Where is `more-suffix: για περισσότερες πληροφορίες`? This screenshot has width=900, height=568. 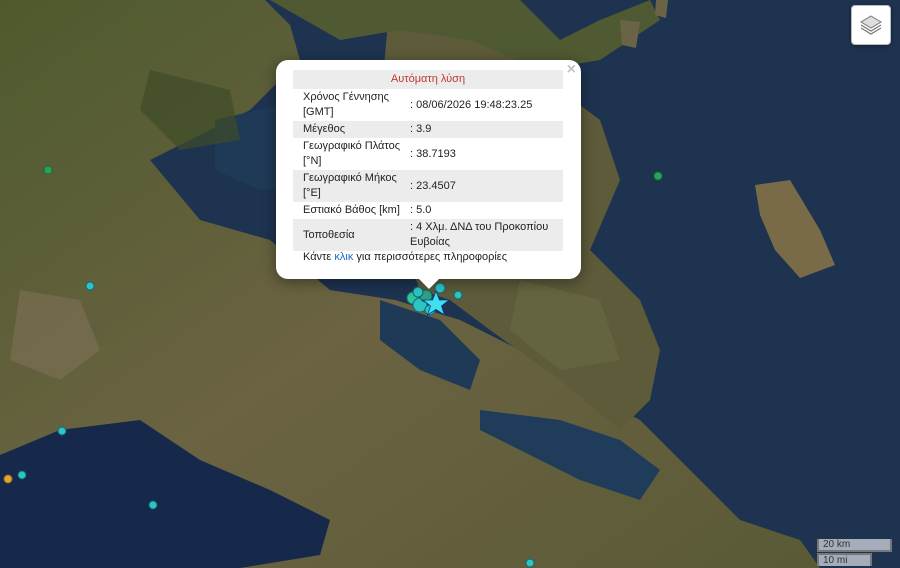 more-suffix: για περισσότερες πληροφορίες is located at coordinates (431, 257).